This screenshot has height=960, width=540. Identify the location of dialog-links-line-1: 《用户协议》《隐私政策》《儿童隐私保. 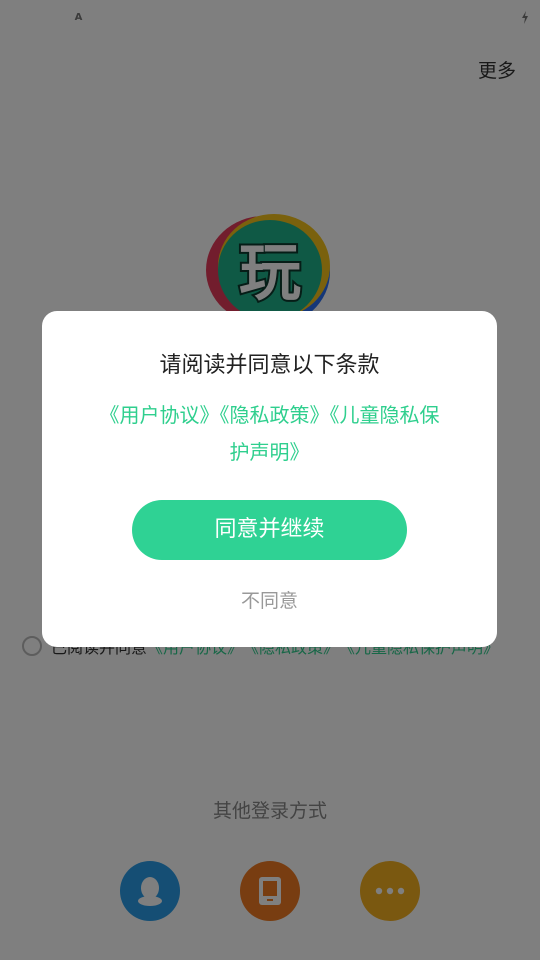
(269, 415).